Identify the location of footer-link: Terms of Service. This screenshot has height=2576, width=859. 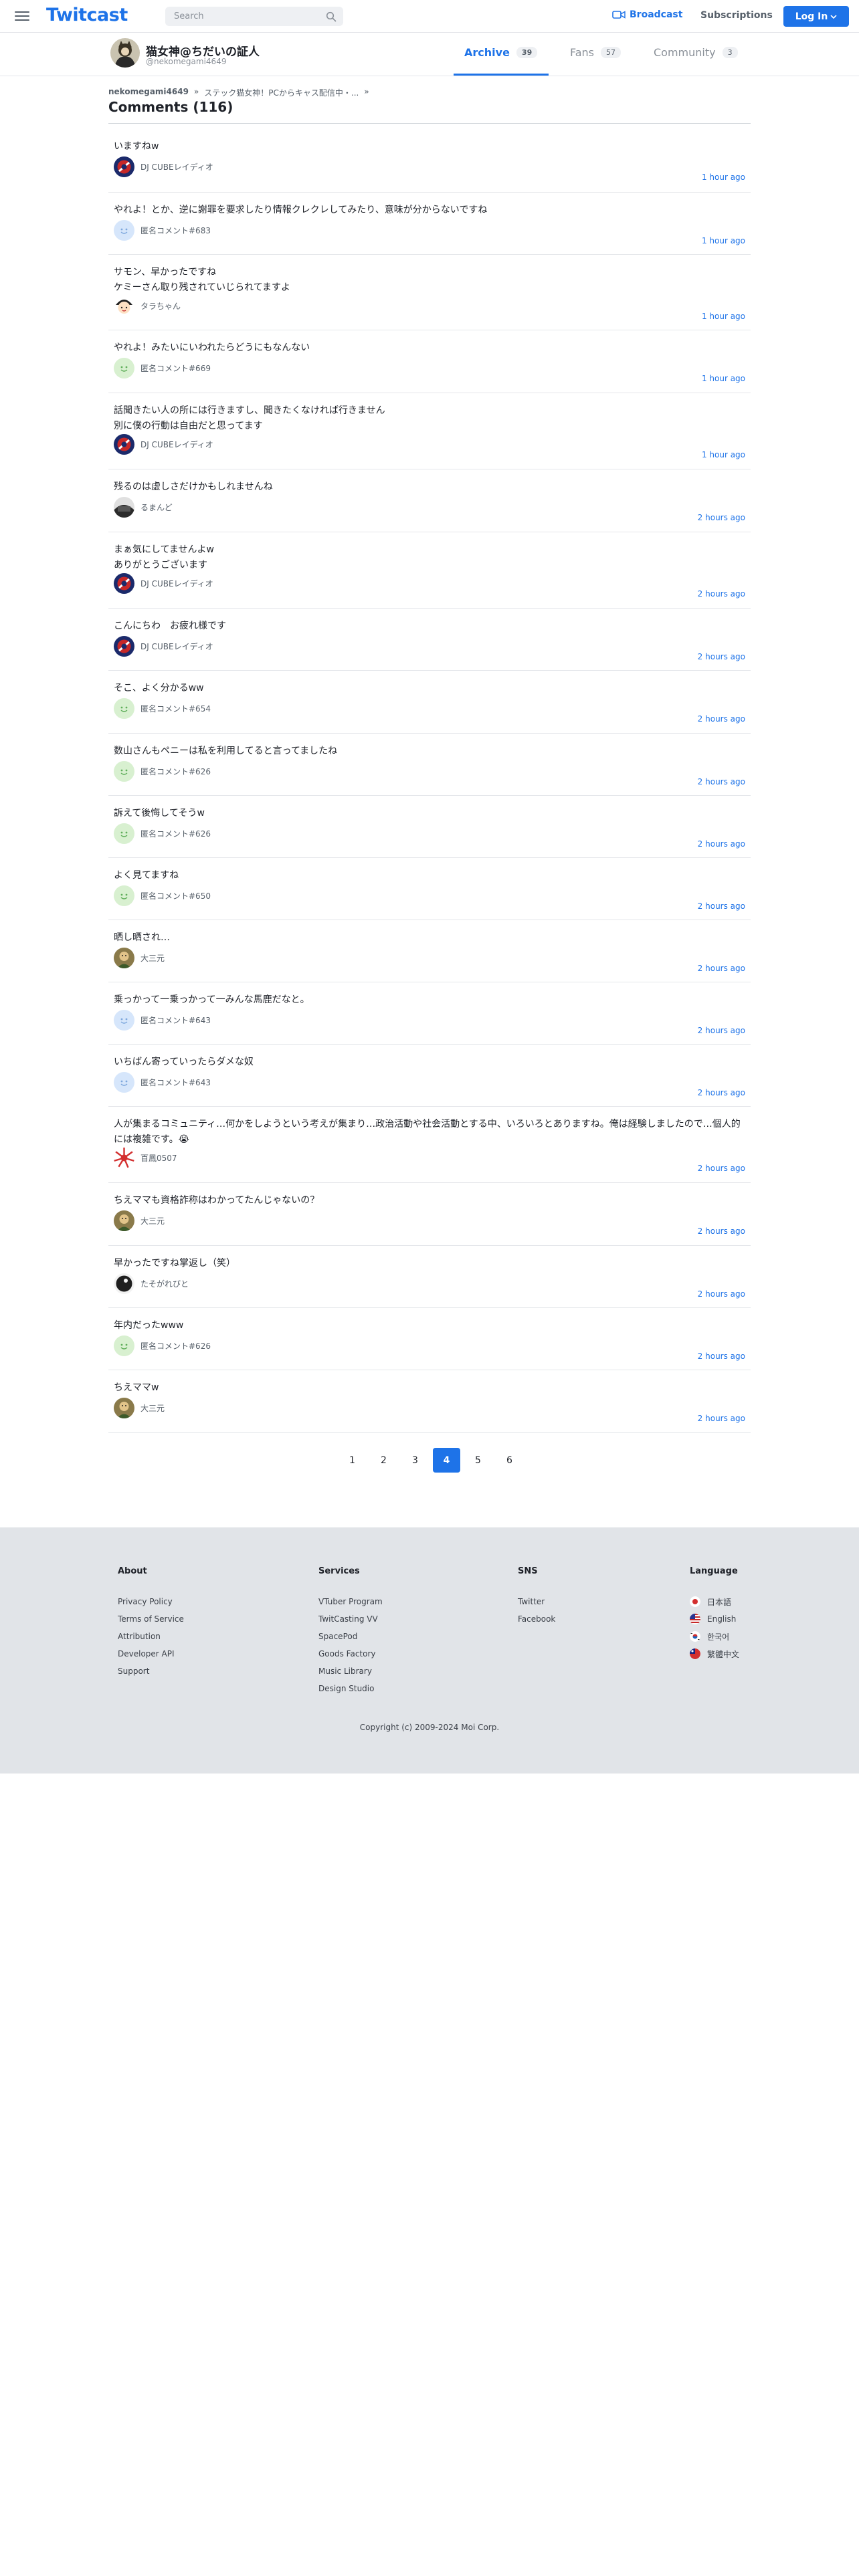
(151, 1619).